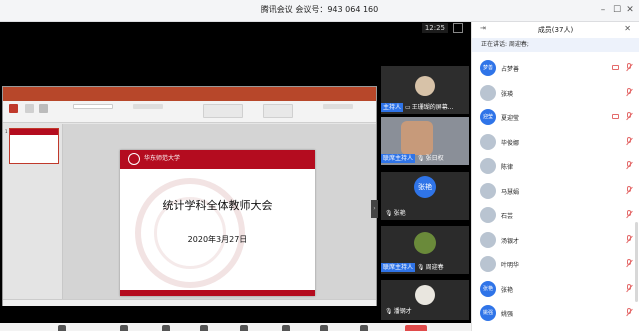  What do you see at coordinates (555, 216) in the screenshot?
I see `member-row: 石芸` at bounding box center [555, 216].